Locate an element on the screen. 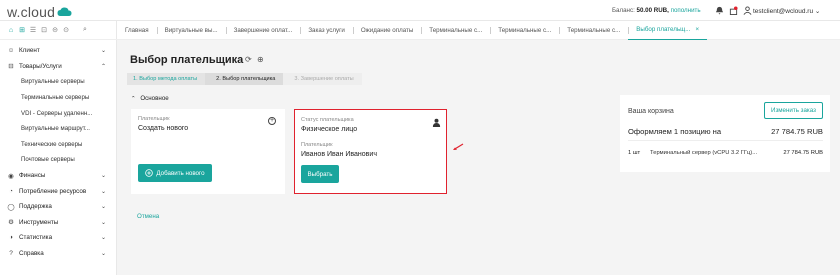 The width and height of the screenshot is (840, 275). user-email: testclient@wcloud.ru is located at coordinates (783, 11).